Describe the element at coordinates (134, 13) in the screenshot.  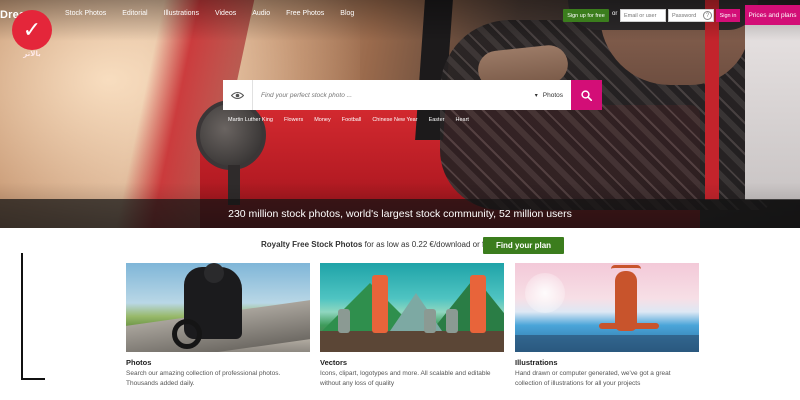
I see `nav-link-editorial: Editorial` at that location.